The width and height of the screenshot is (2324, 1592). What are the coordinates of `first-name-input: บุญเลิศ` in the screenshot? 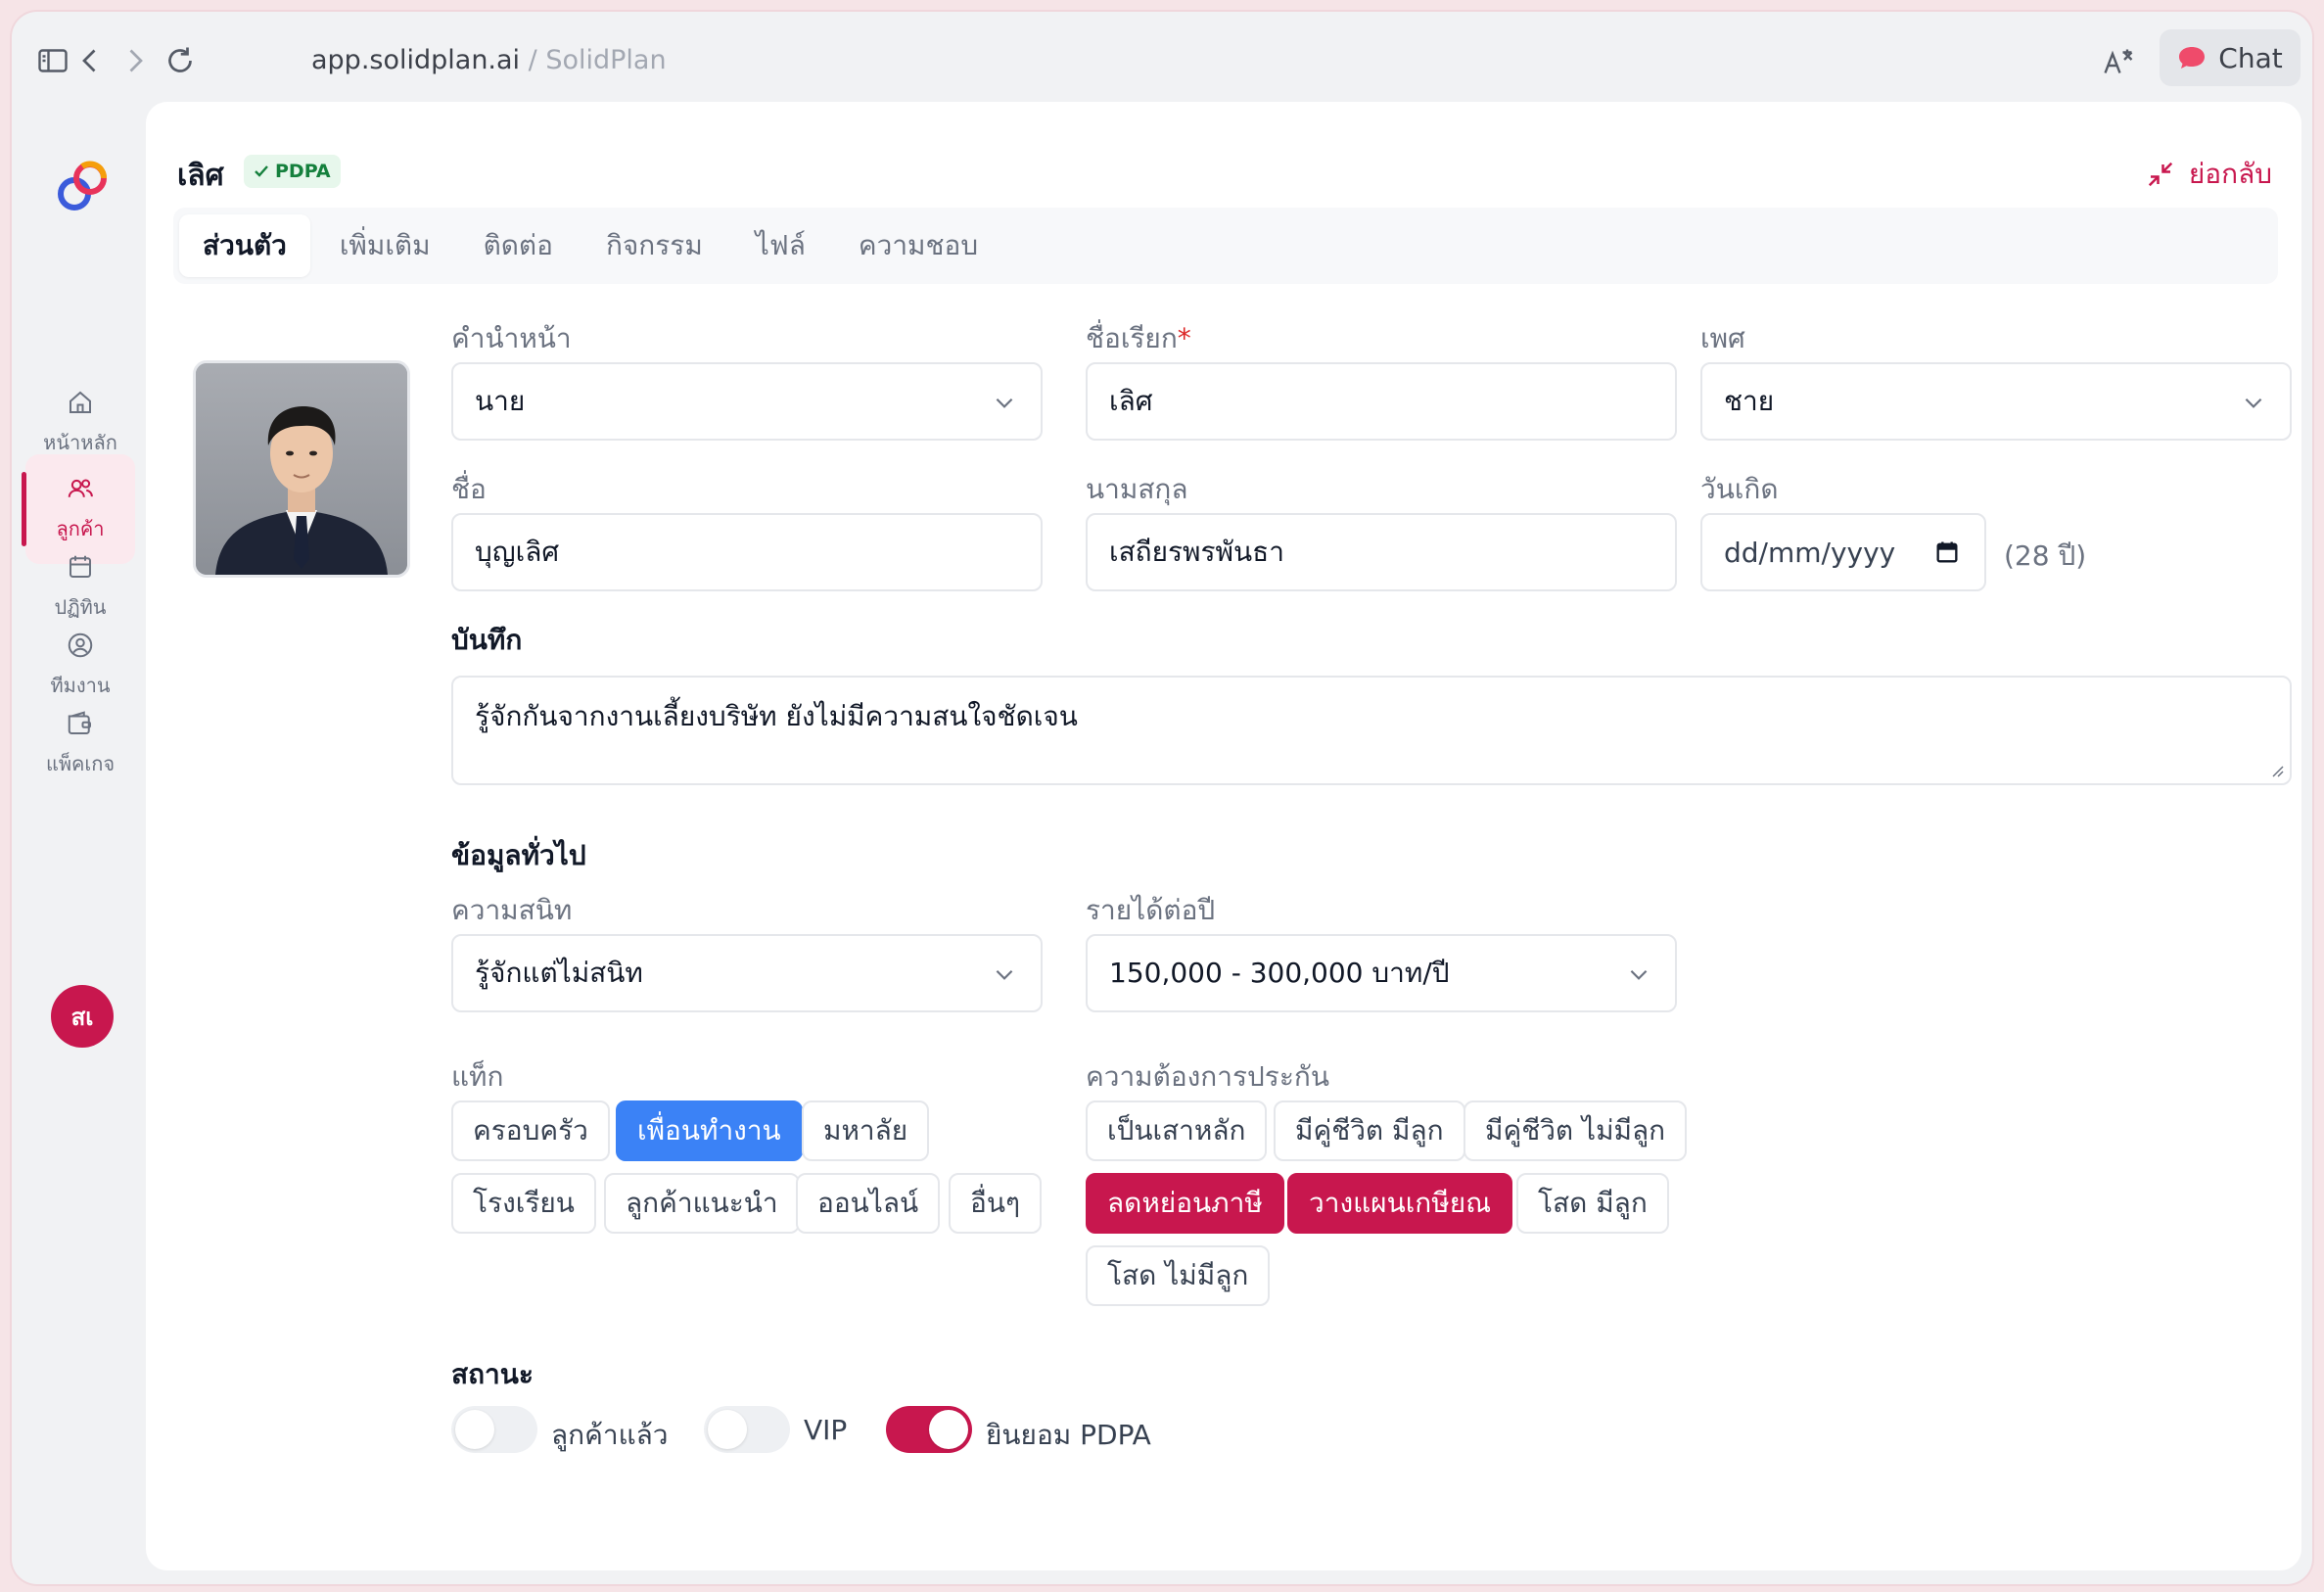 It's located at (747, 552).